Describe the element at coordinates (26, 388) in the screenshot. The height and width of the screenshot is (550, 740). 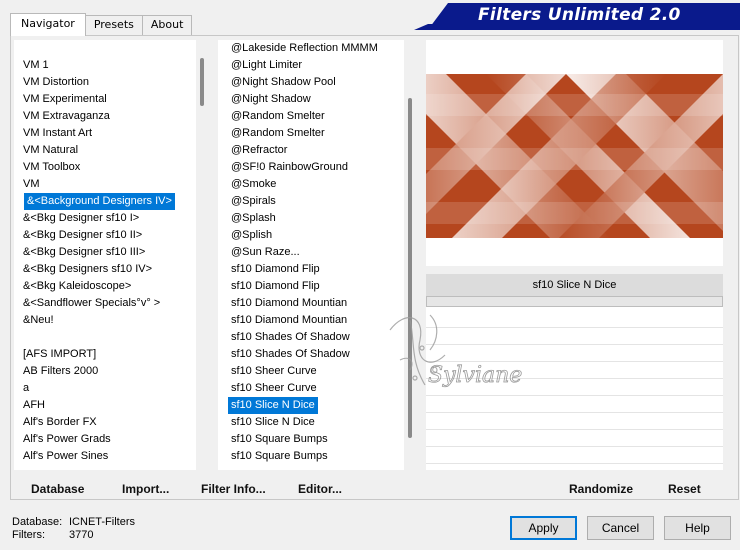
I see `category-item: a` at that location.